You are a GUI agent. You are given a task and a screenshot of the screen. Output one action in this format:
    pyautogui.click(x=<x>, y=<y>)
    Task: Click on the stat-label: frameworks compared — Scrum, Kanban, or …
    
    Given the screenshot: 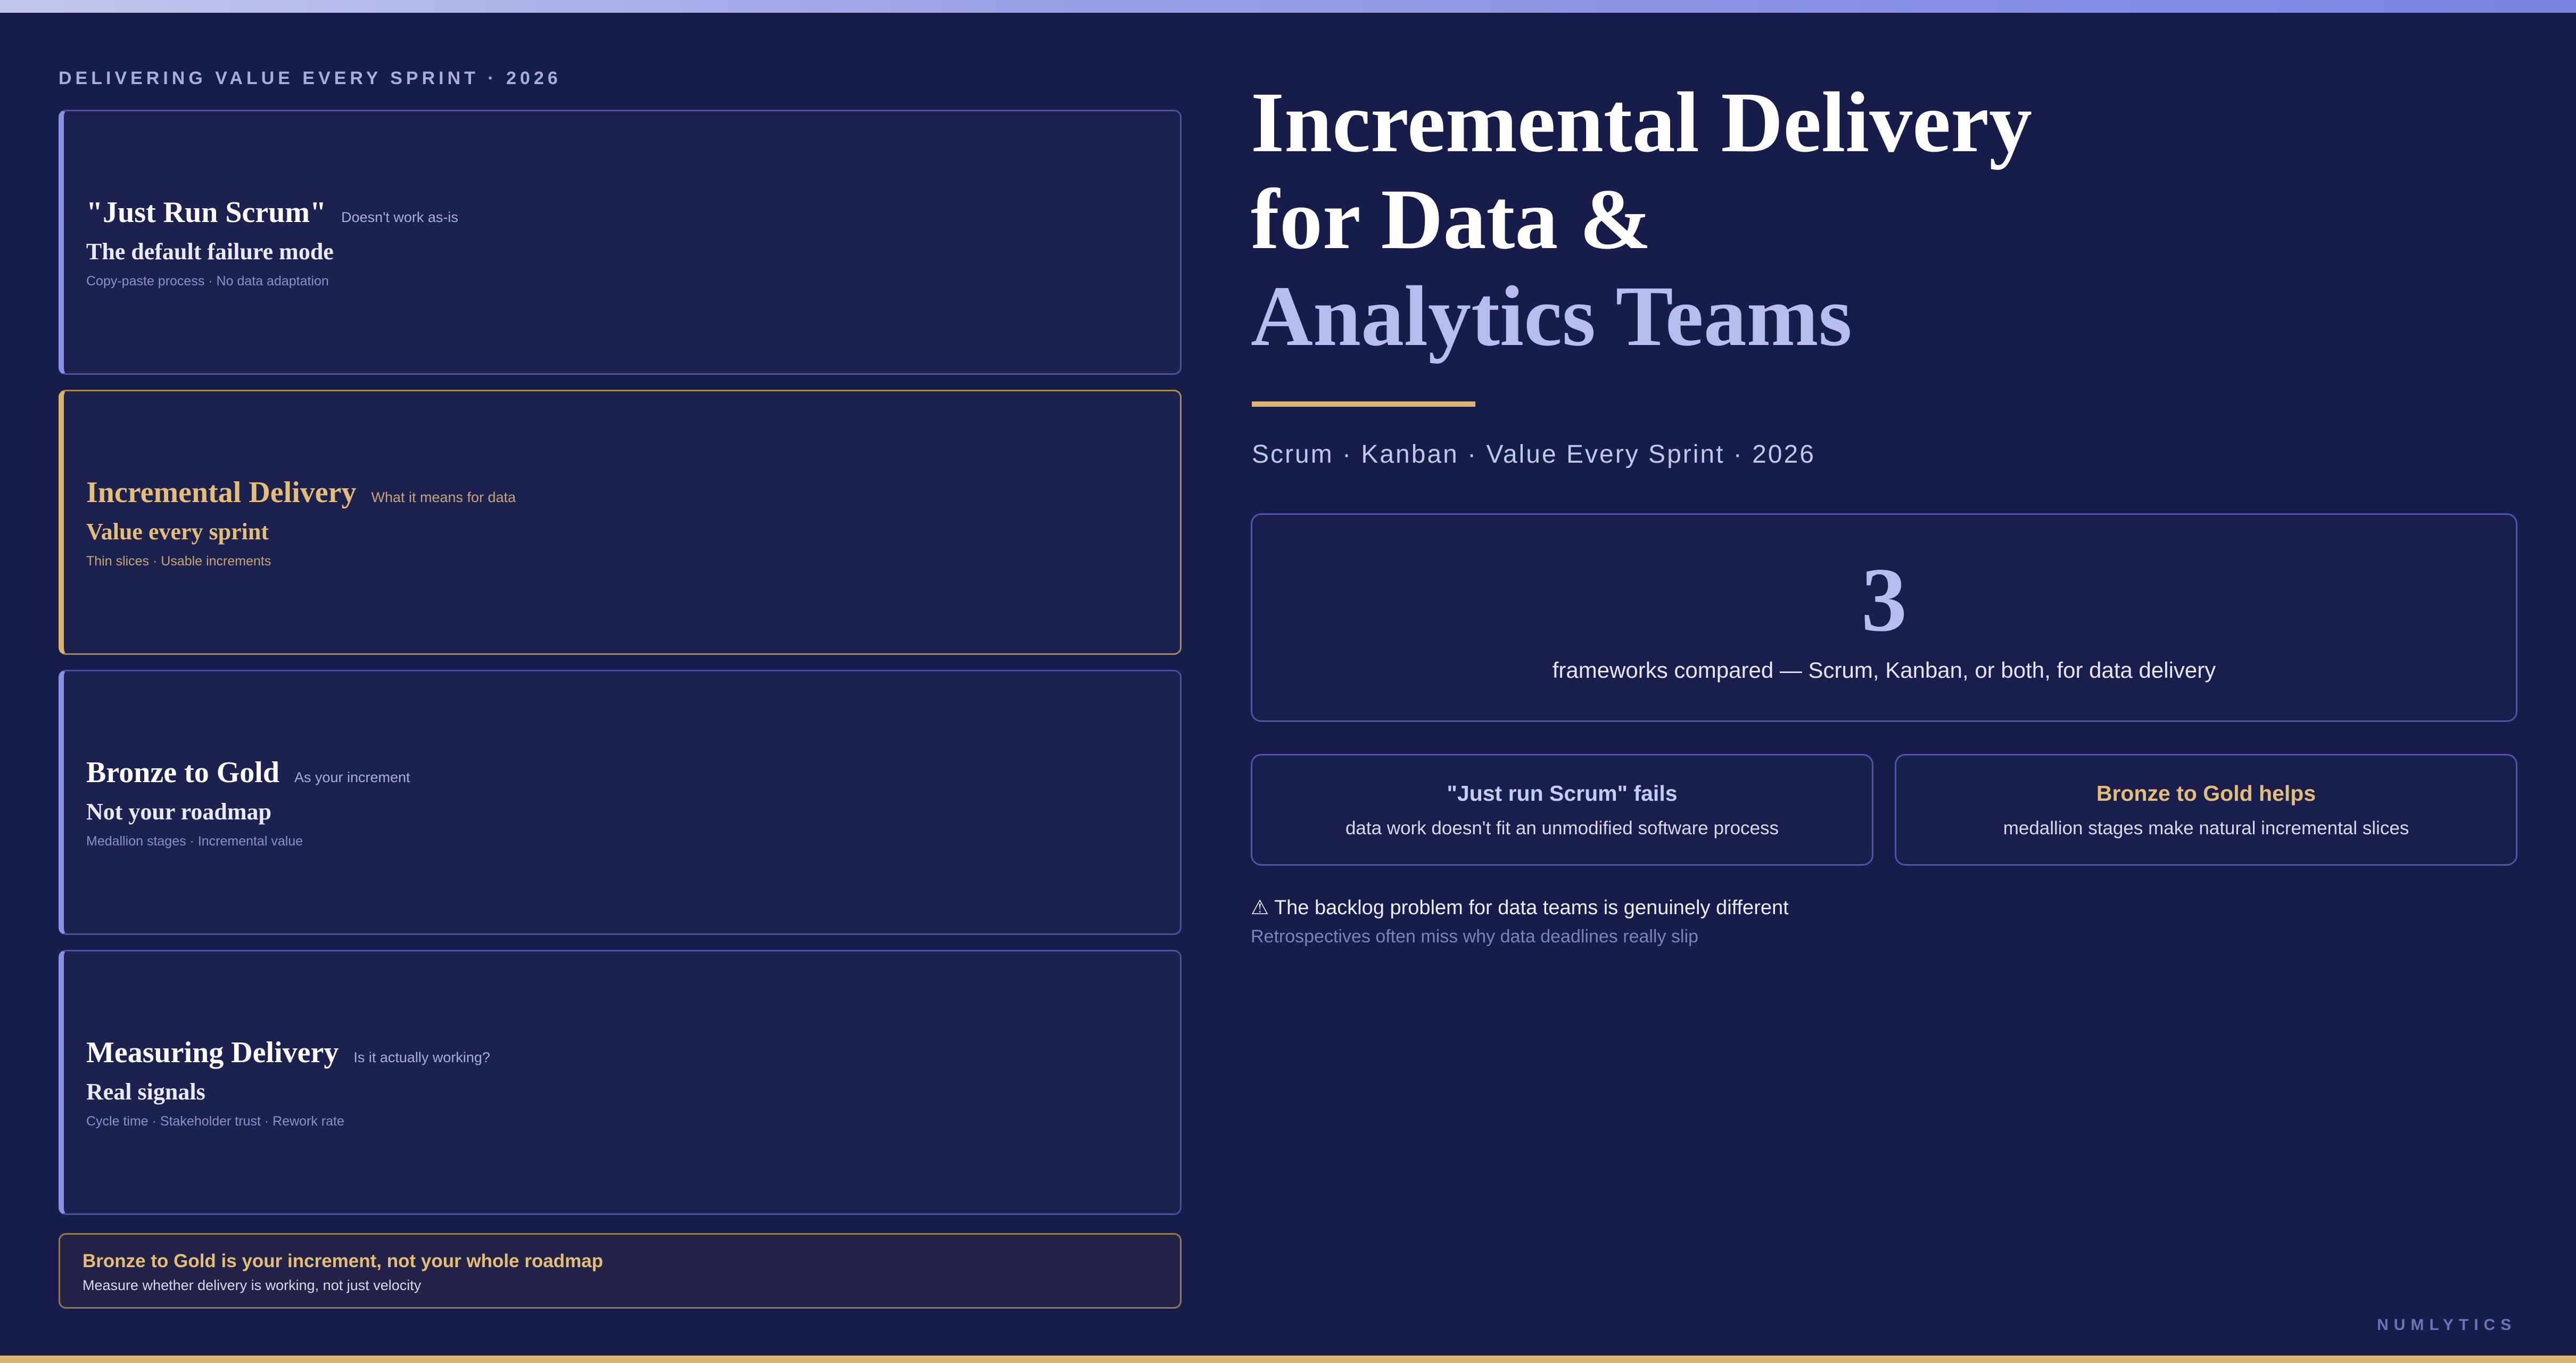 What is the action you would take?
    pyautogui.click(x=1884, y=671)
    